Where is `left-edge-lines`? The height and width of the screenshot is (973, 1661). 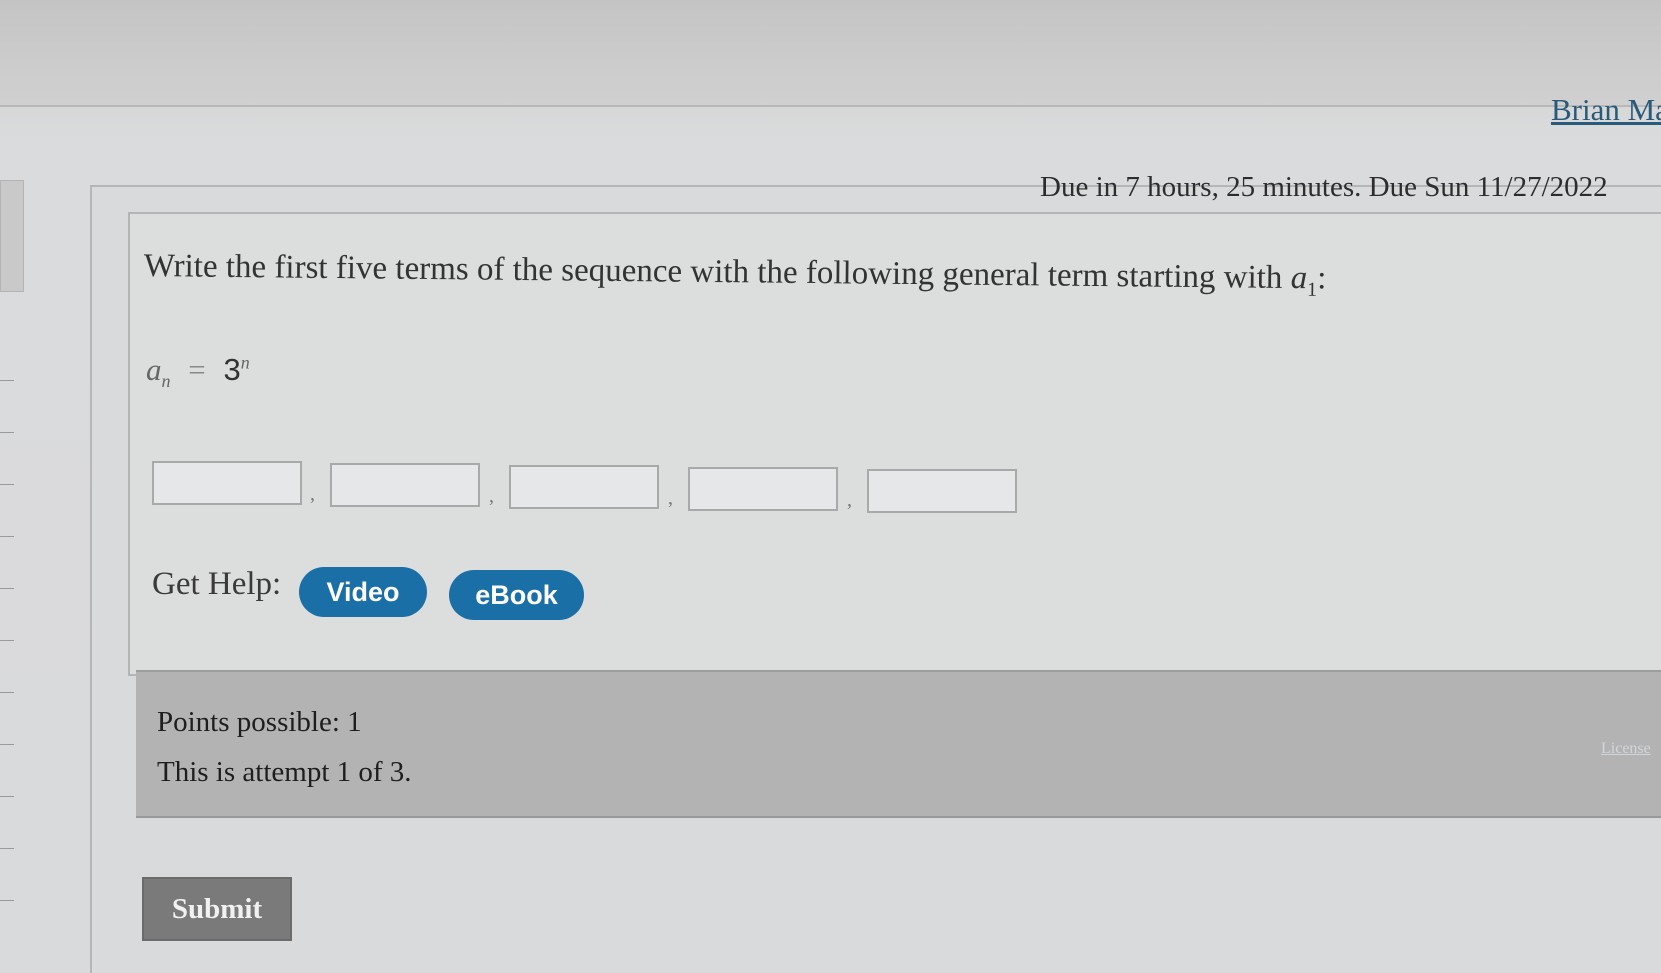 left-edge-lines is located at coordinates (7, 660).